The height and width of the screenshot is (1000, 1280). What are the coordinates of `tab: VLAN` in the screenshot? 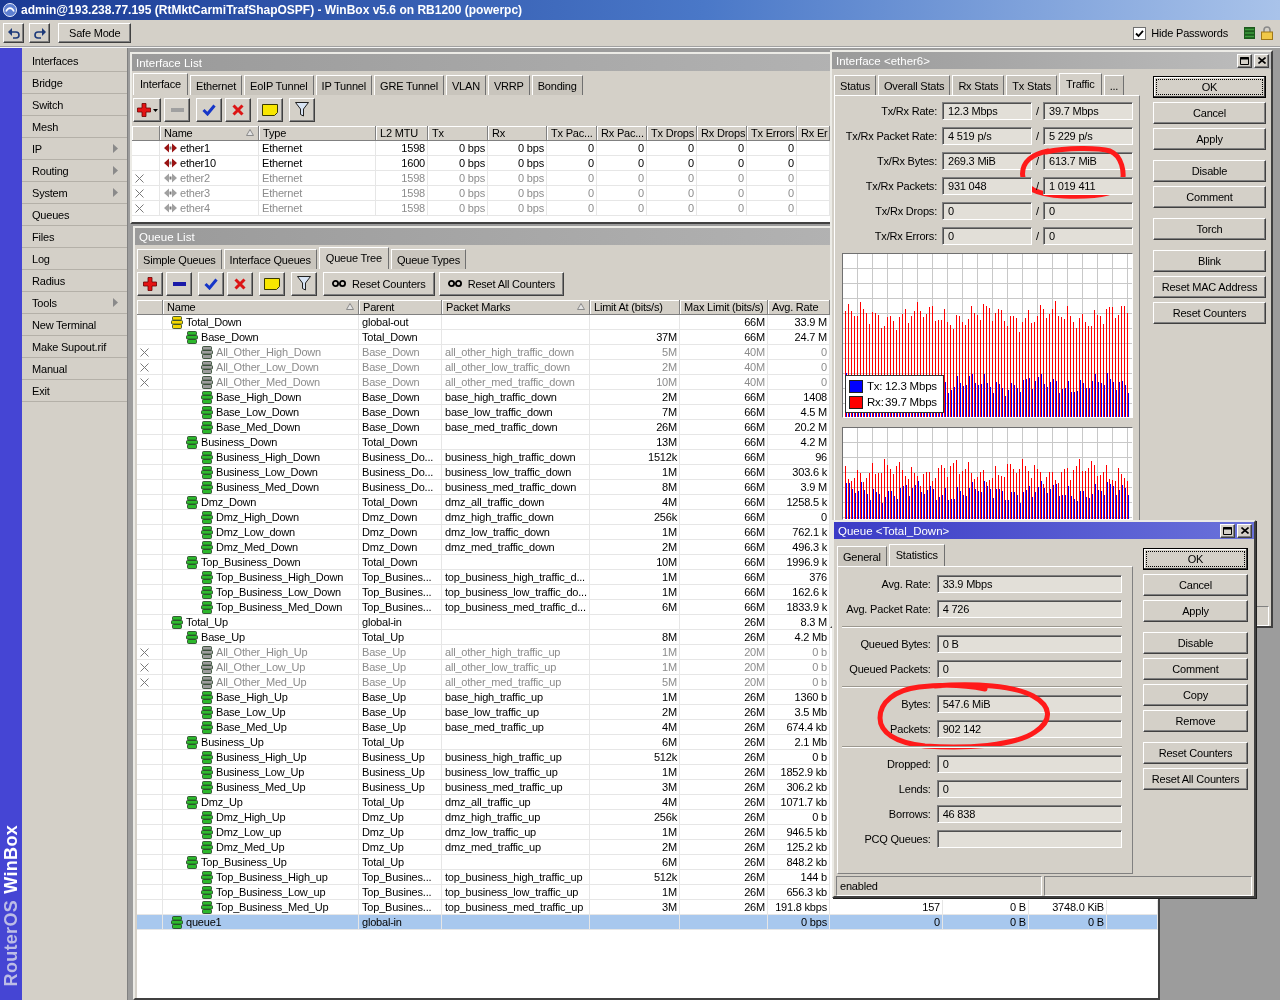 It's located at (465, 85).